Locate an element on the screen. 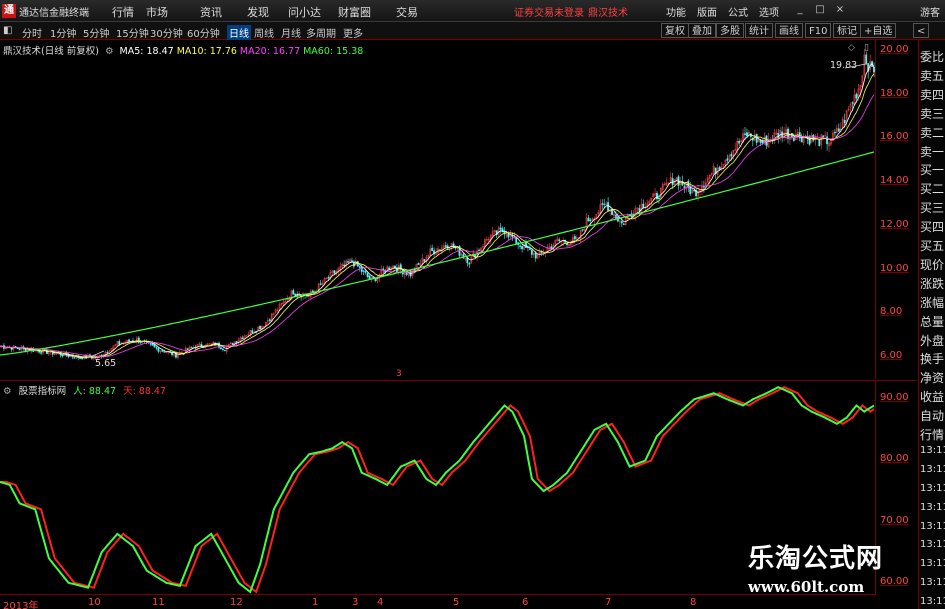 This screenshot has width=945, height=609. menu-item: 财富圈 is located at coordinates (354, 12).